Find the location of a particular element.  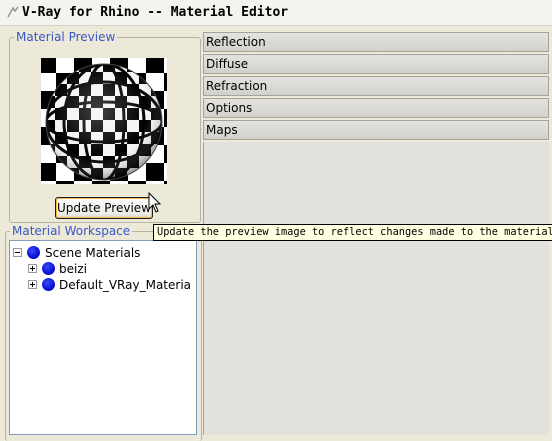

tree-node-label: Default_VRay_Materia is located at coordinates (125, 285).